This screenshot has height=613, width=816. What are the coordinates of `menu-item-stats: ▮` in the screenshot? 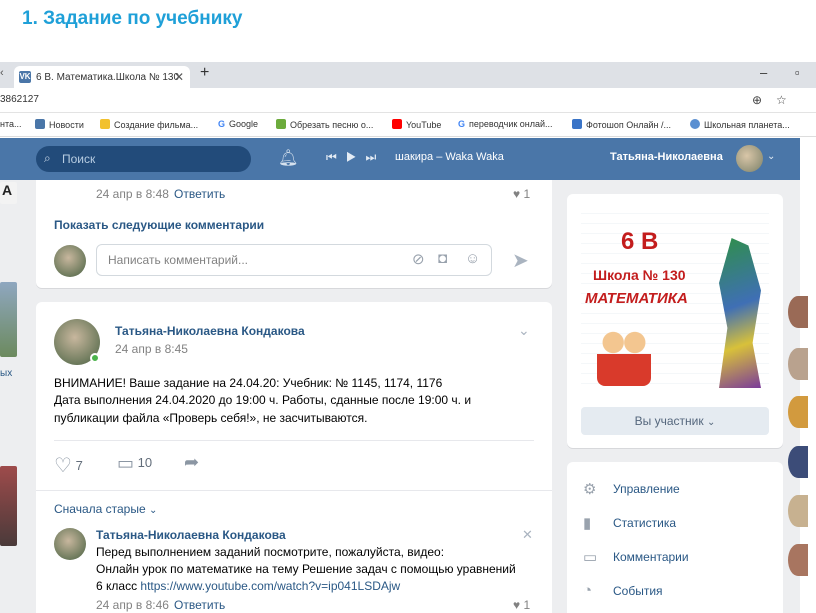 It's located at (587, 523).